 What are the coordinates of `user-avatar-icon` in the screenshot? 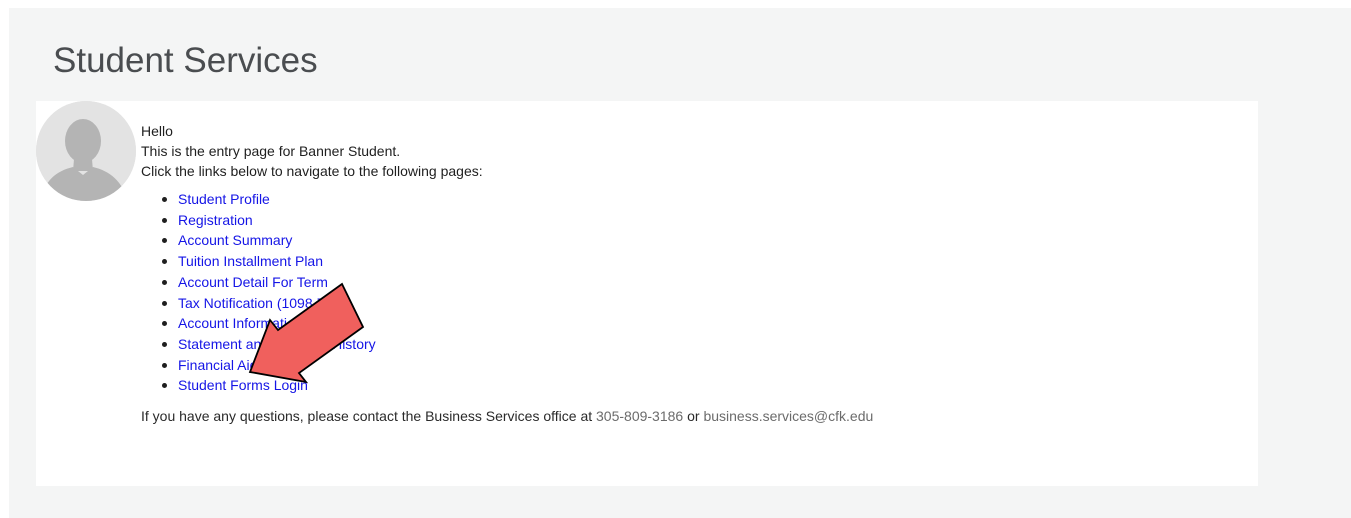 It's located at (86, 151).